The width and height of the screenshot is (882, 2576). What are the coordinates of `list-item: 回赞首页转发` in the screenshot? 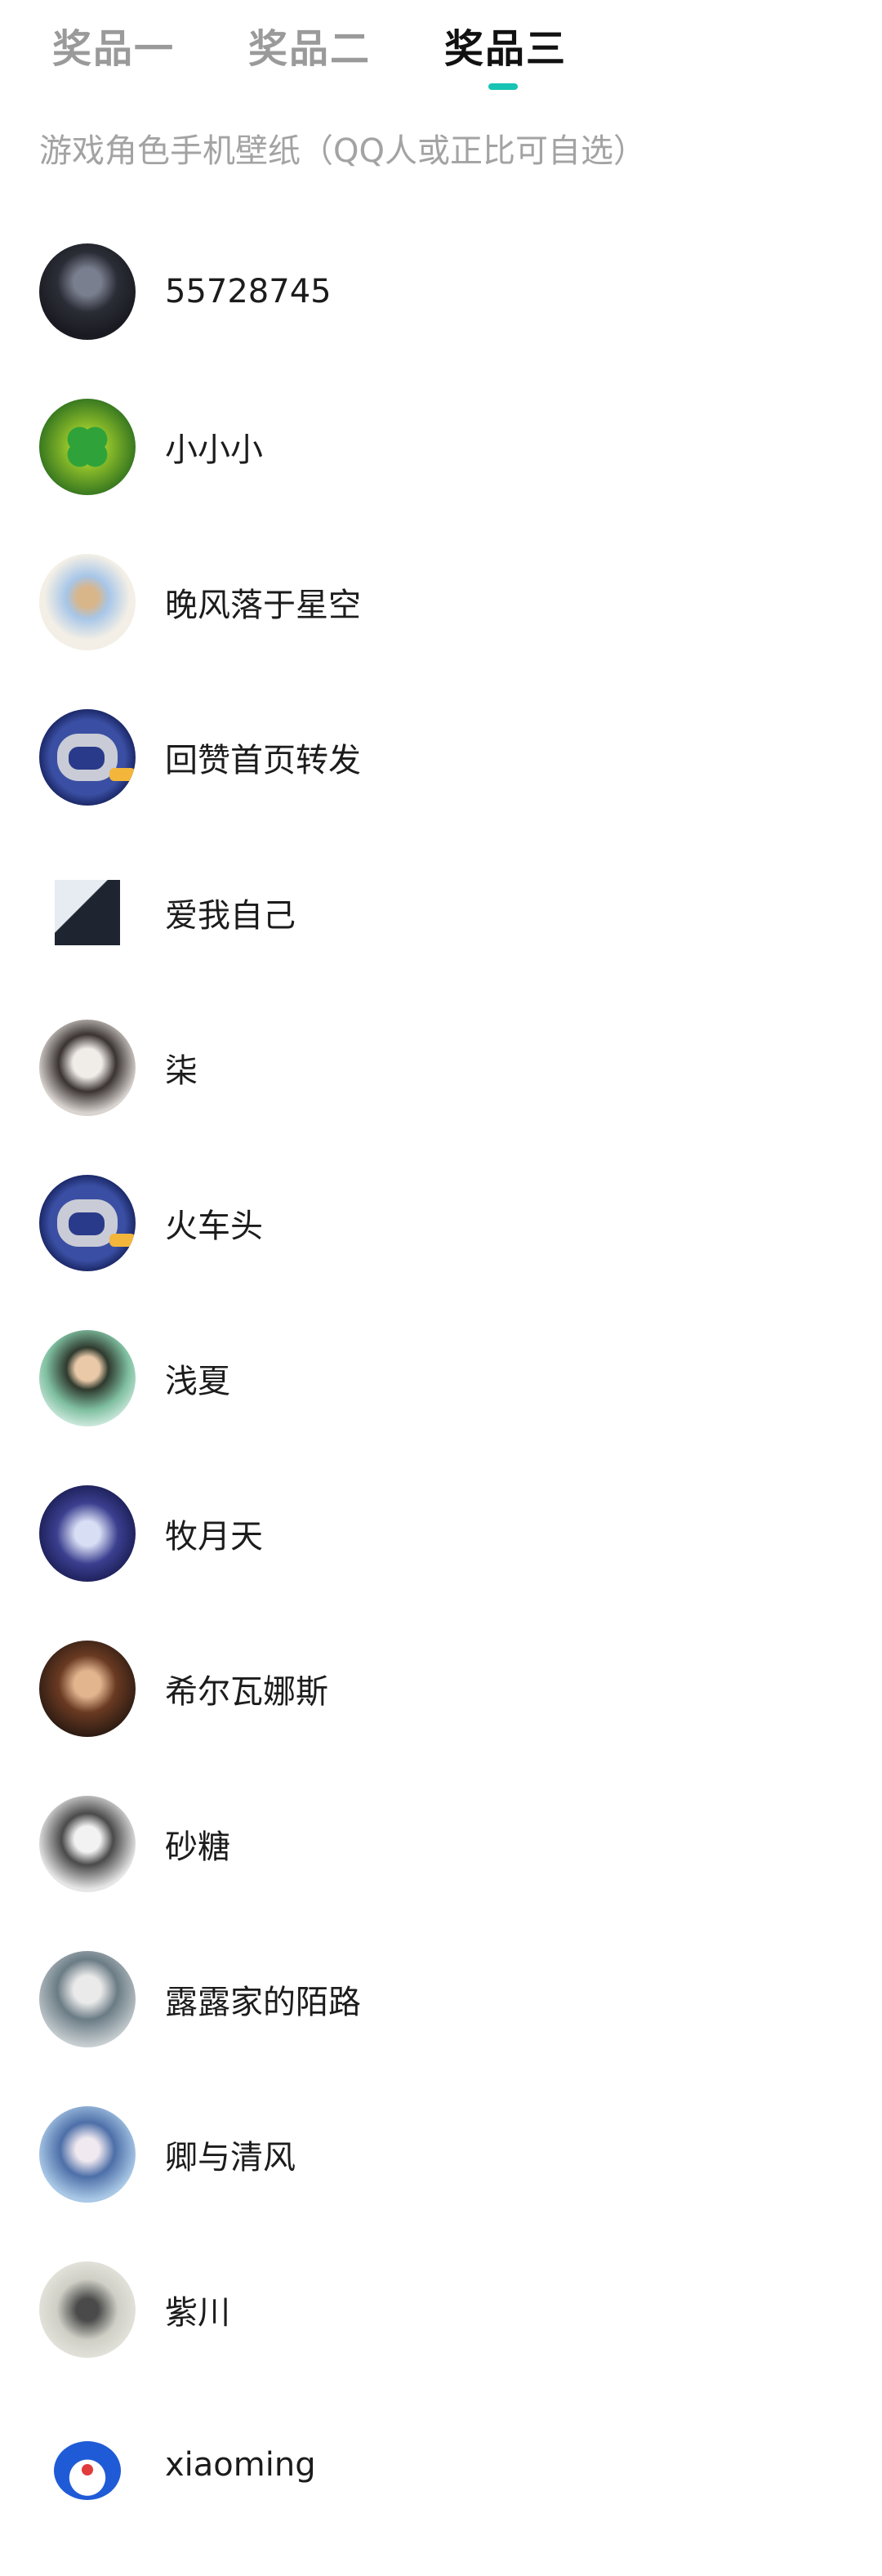 It's located at (460, 758).